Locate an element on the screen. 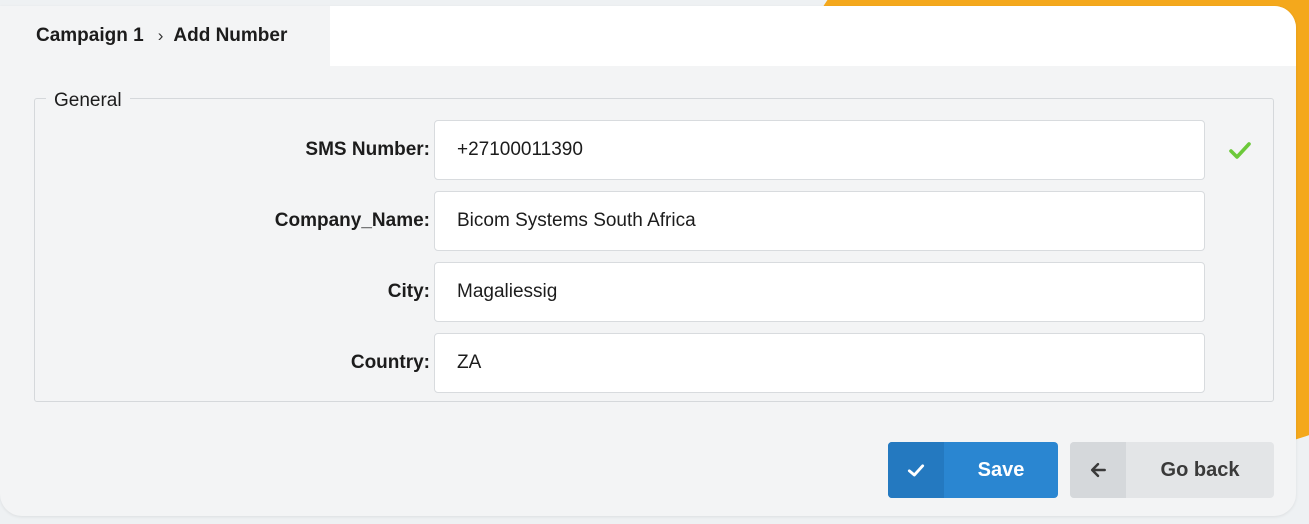  sms-number-input is located at coordinates (819, 150).